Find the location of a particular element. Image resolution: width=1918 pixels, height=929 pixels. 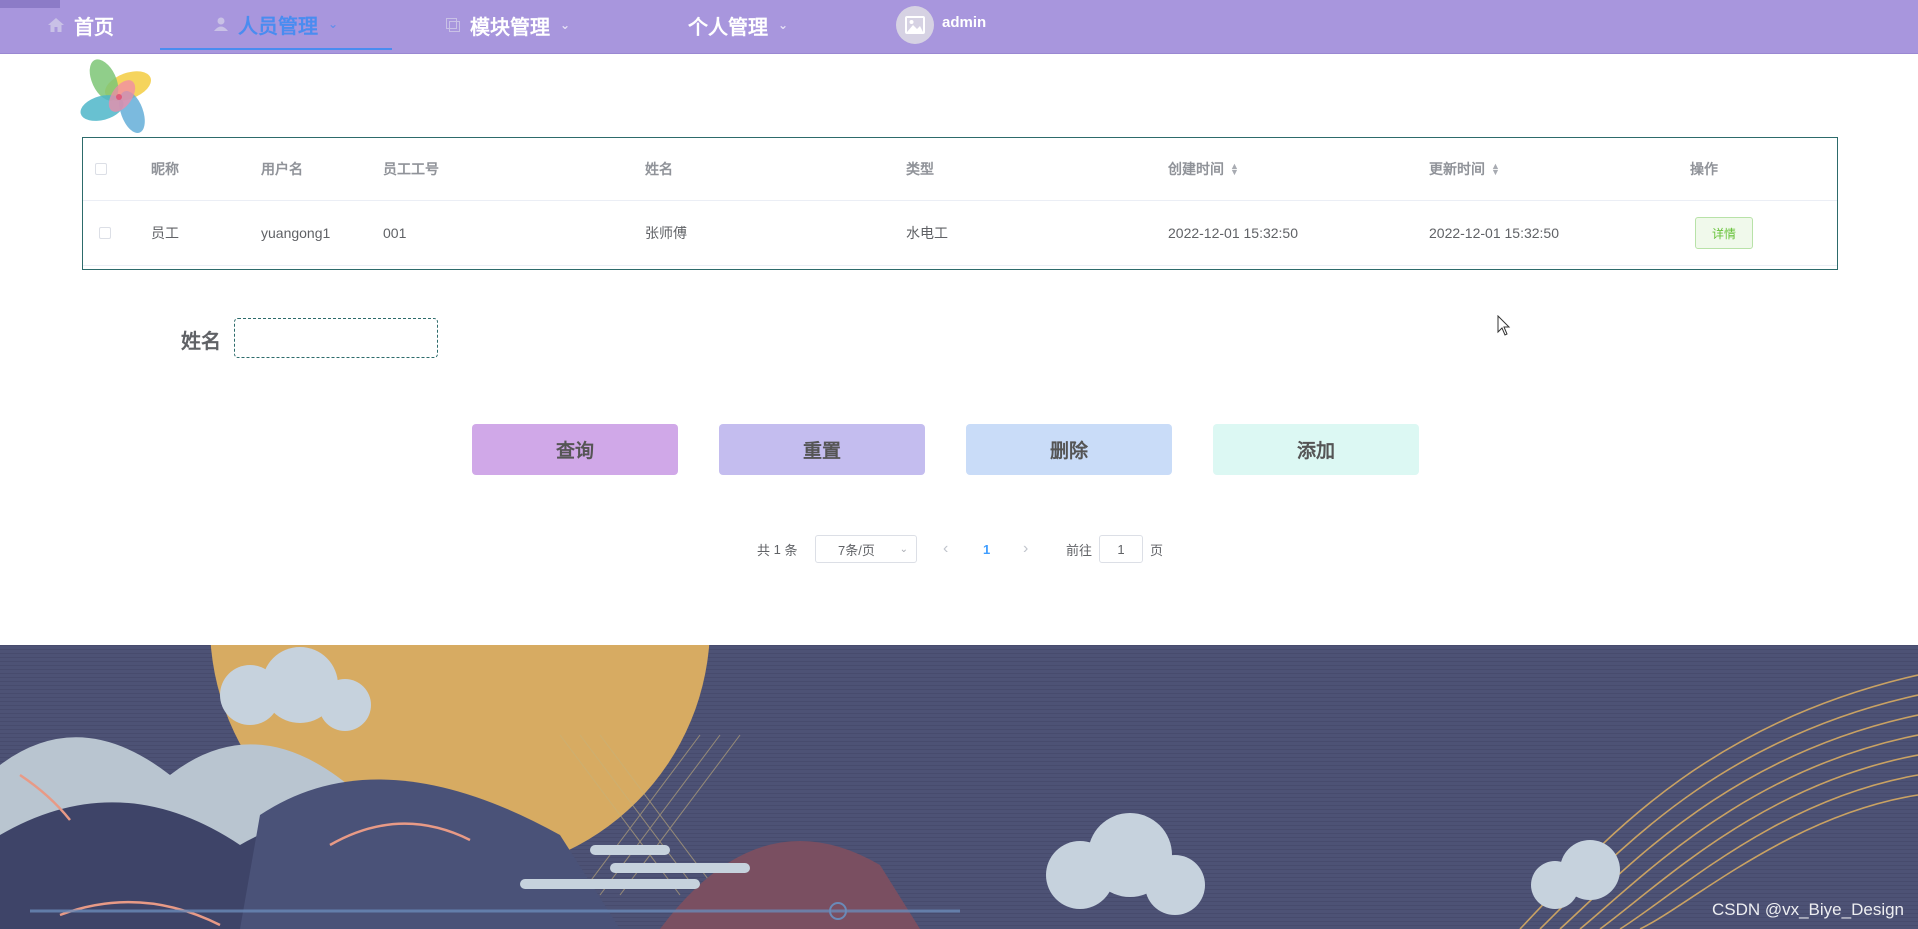

cell-emp-no: 001 is located at coordinates (395, 233).